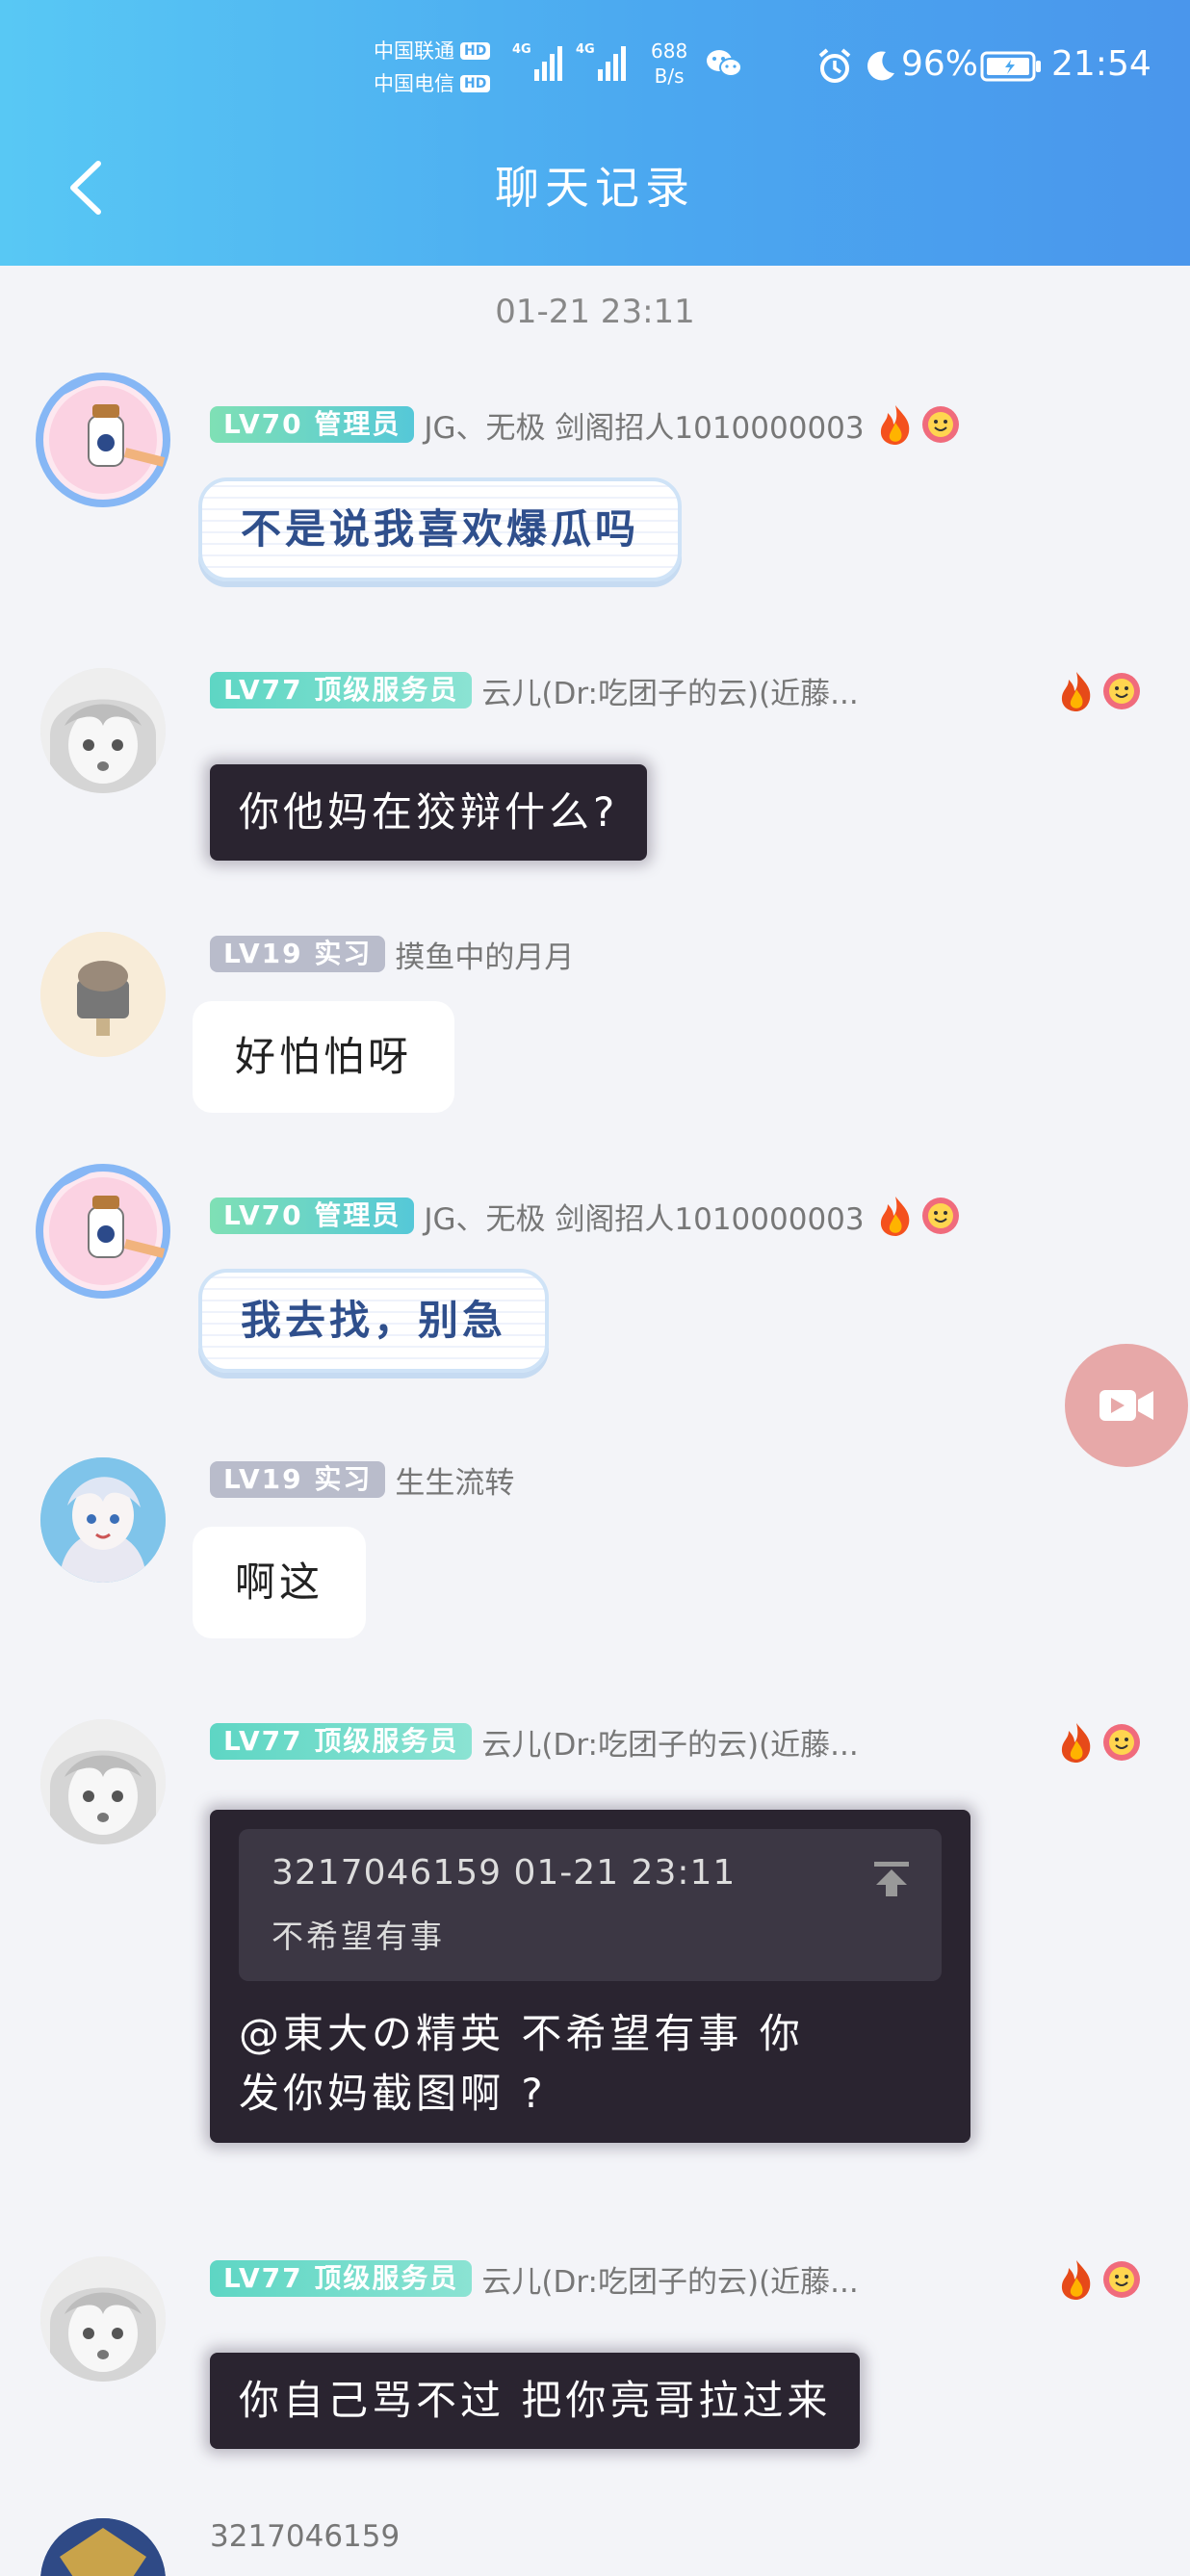  I want to click on sender-name: 生生流转, so click(455, 1480).